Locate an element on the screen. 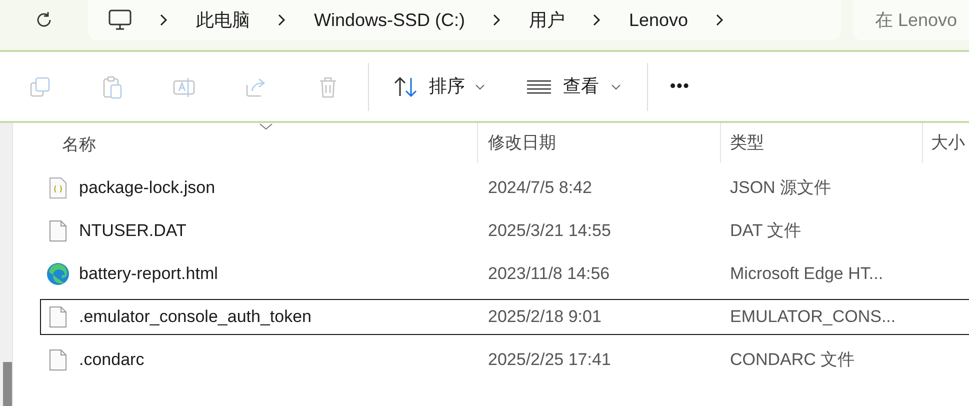 The width and height of the screenshot is (969, 406). sort-icon is located at coordinates (406, 87).